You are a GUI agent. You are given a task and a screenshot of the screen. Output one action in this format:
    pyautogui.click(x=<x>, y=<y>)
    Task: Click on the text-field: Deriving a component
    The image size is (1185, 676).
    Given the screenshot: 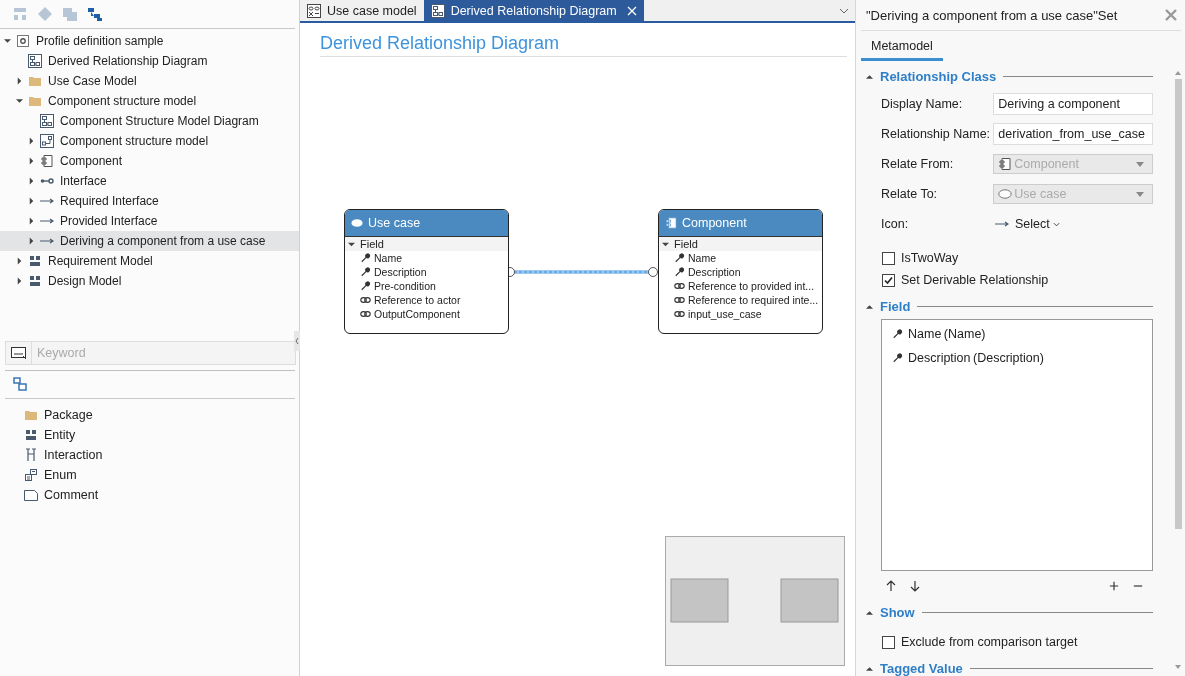 What is the action you would take?
    pyautogui.click(x=1073, y=104)
    